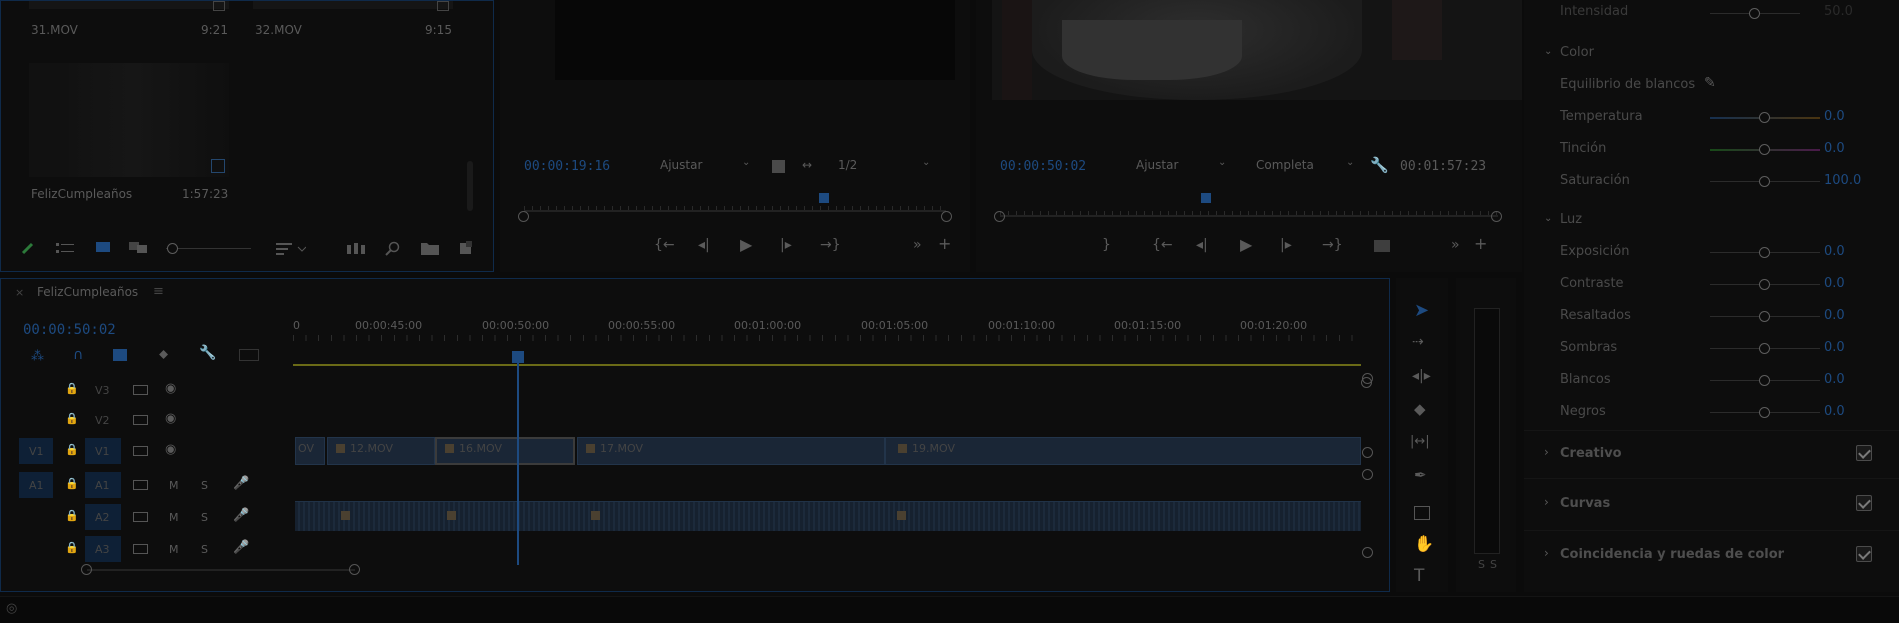 The width and height of the screenshot is (1899, 623). Describe the element at coordinates (1764, 149) in the screenshot. I see `tint-knob` at that location.